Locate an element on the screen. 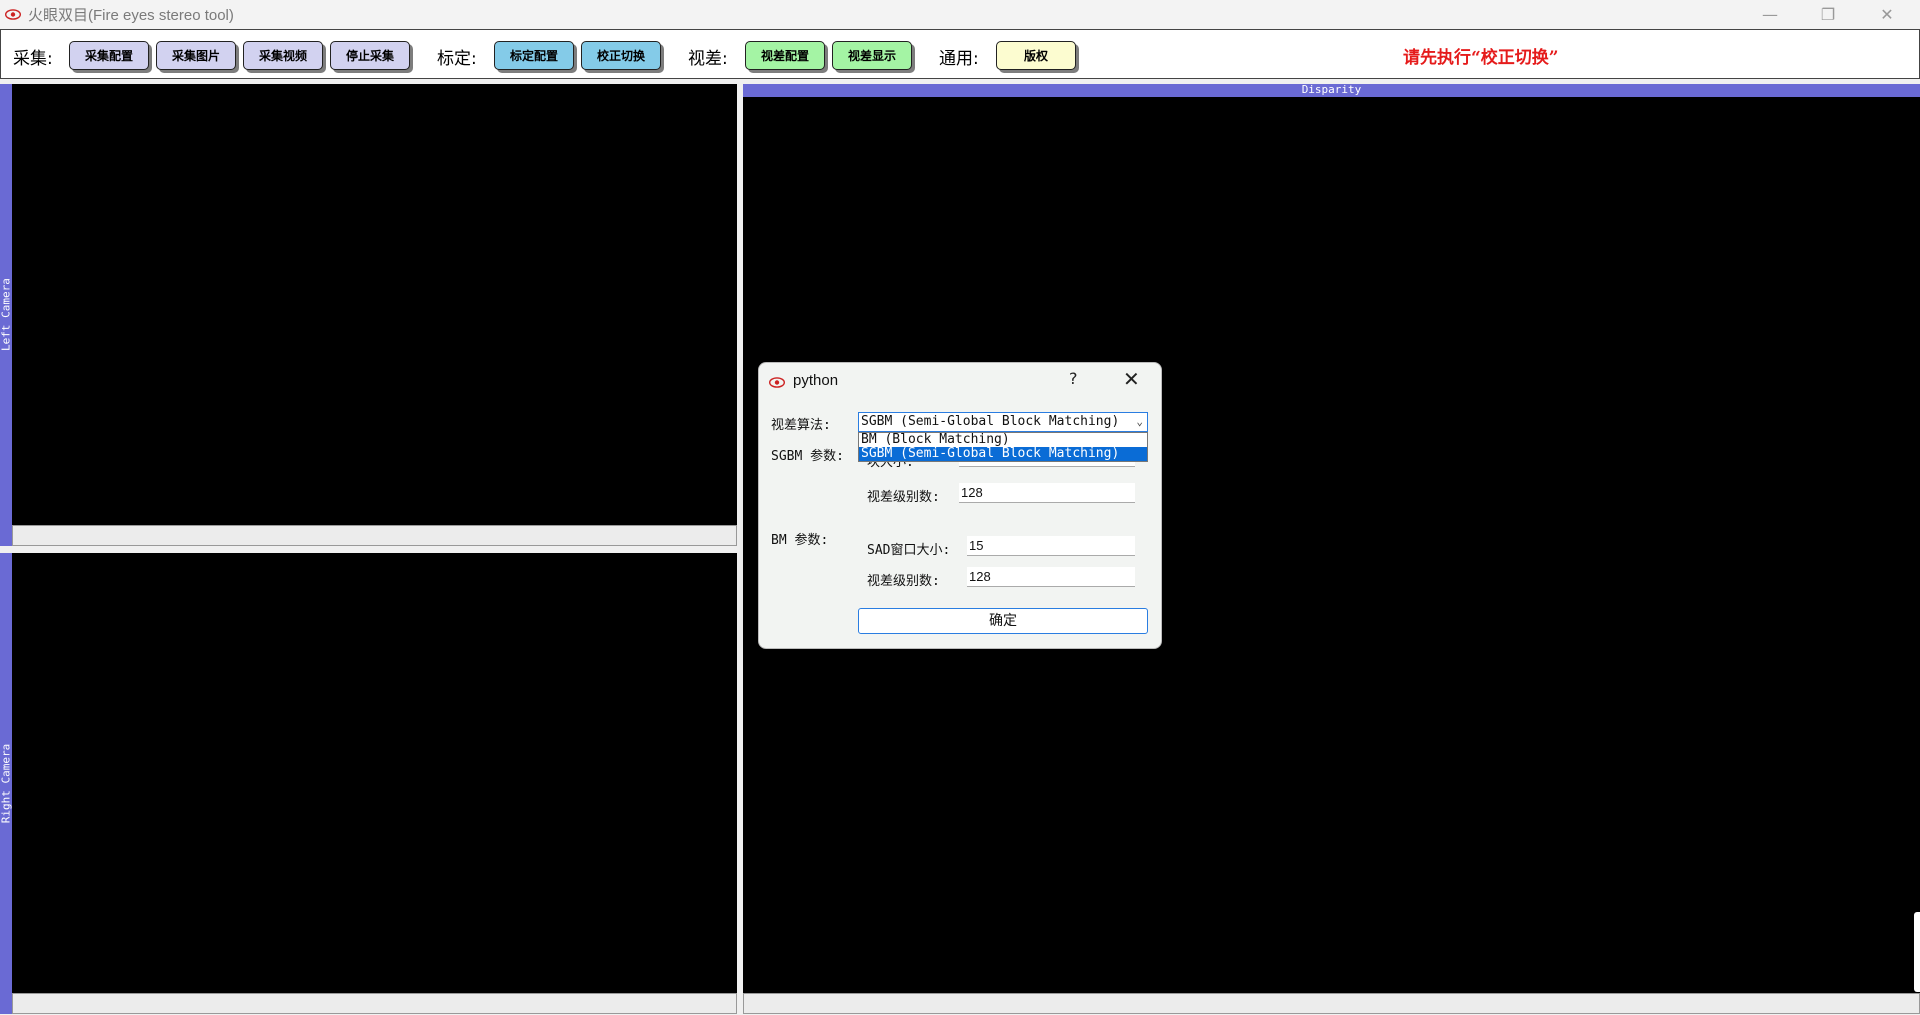 This screenshot has height=1015, width=1920. bm-params-label: BM 参数: is located at coordinates (800, 540).